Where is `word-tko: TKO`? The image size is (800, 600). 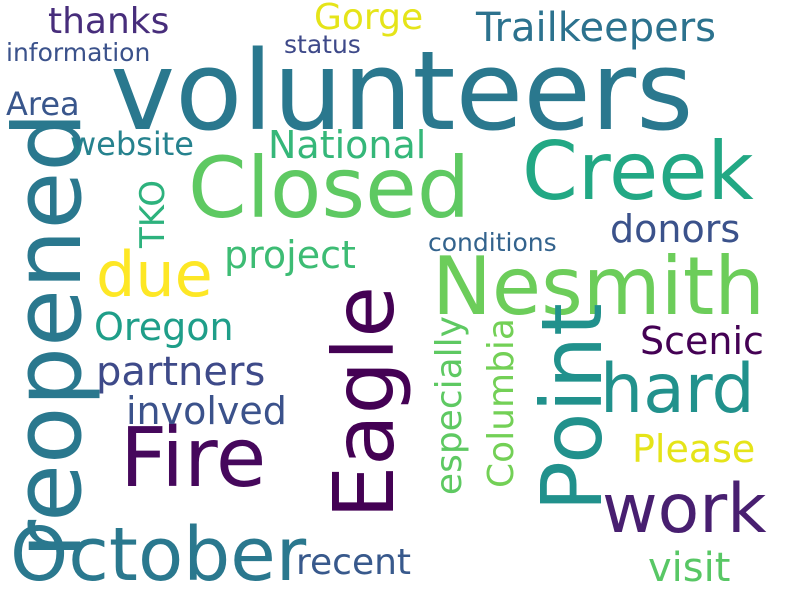
word-tko: TKO is located at coordinates (153, 214).